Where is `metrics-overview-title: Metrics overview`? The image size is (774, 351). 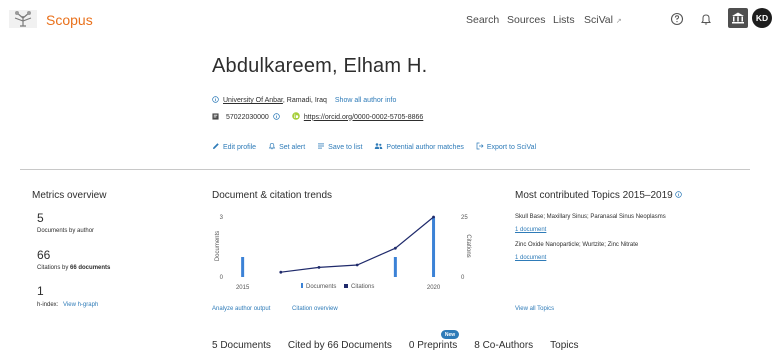 metrics-overview-title: Metrics overview is located at coordinates (69, 195).